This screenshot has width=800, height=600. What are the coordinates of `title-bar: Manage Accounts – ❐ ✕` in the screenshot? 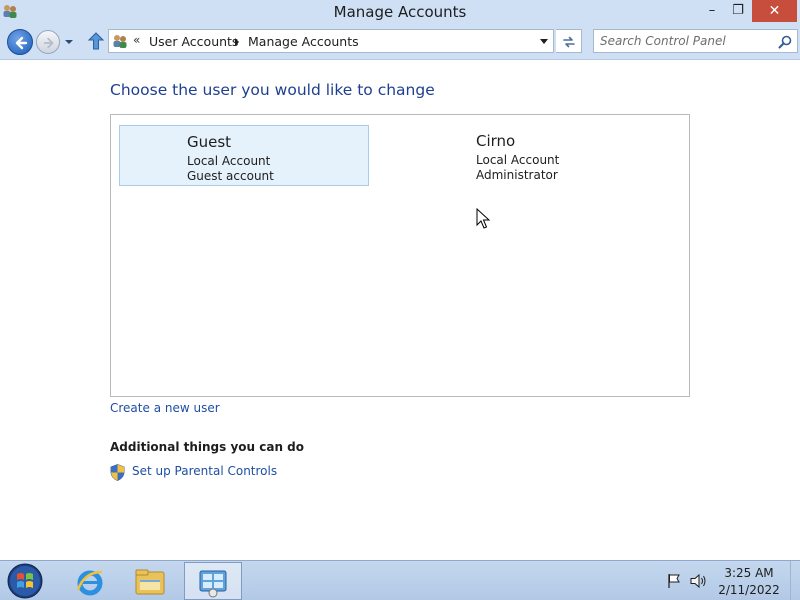 It's located at (400, 12).